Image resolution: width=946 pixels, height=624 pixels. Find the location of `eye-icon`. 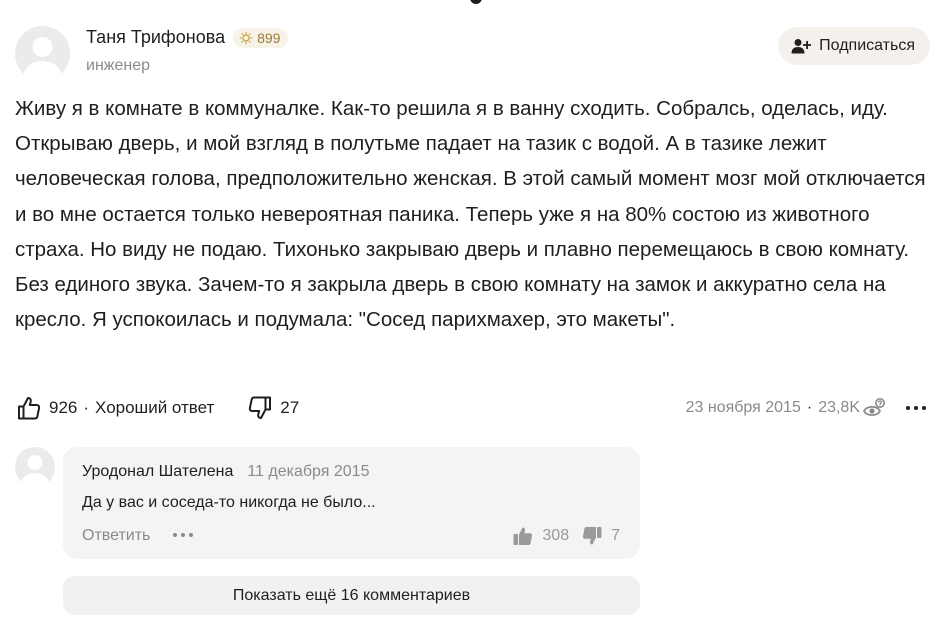

eye-icon is located at coordinates (873, 407).